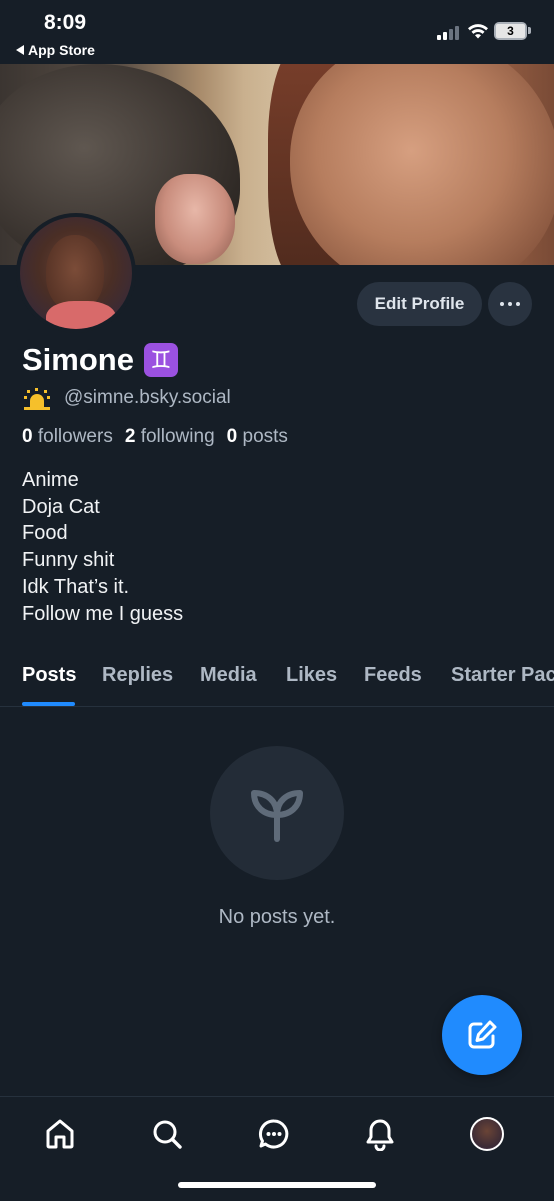  Describe the element at coordinates (61, 50) in the screenshot. I see `back-app-label: App Store` at that location.